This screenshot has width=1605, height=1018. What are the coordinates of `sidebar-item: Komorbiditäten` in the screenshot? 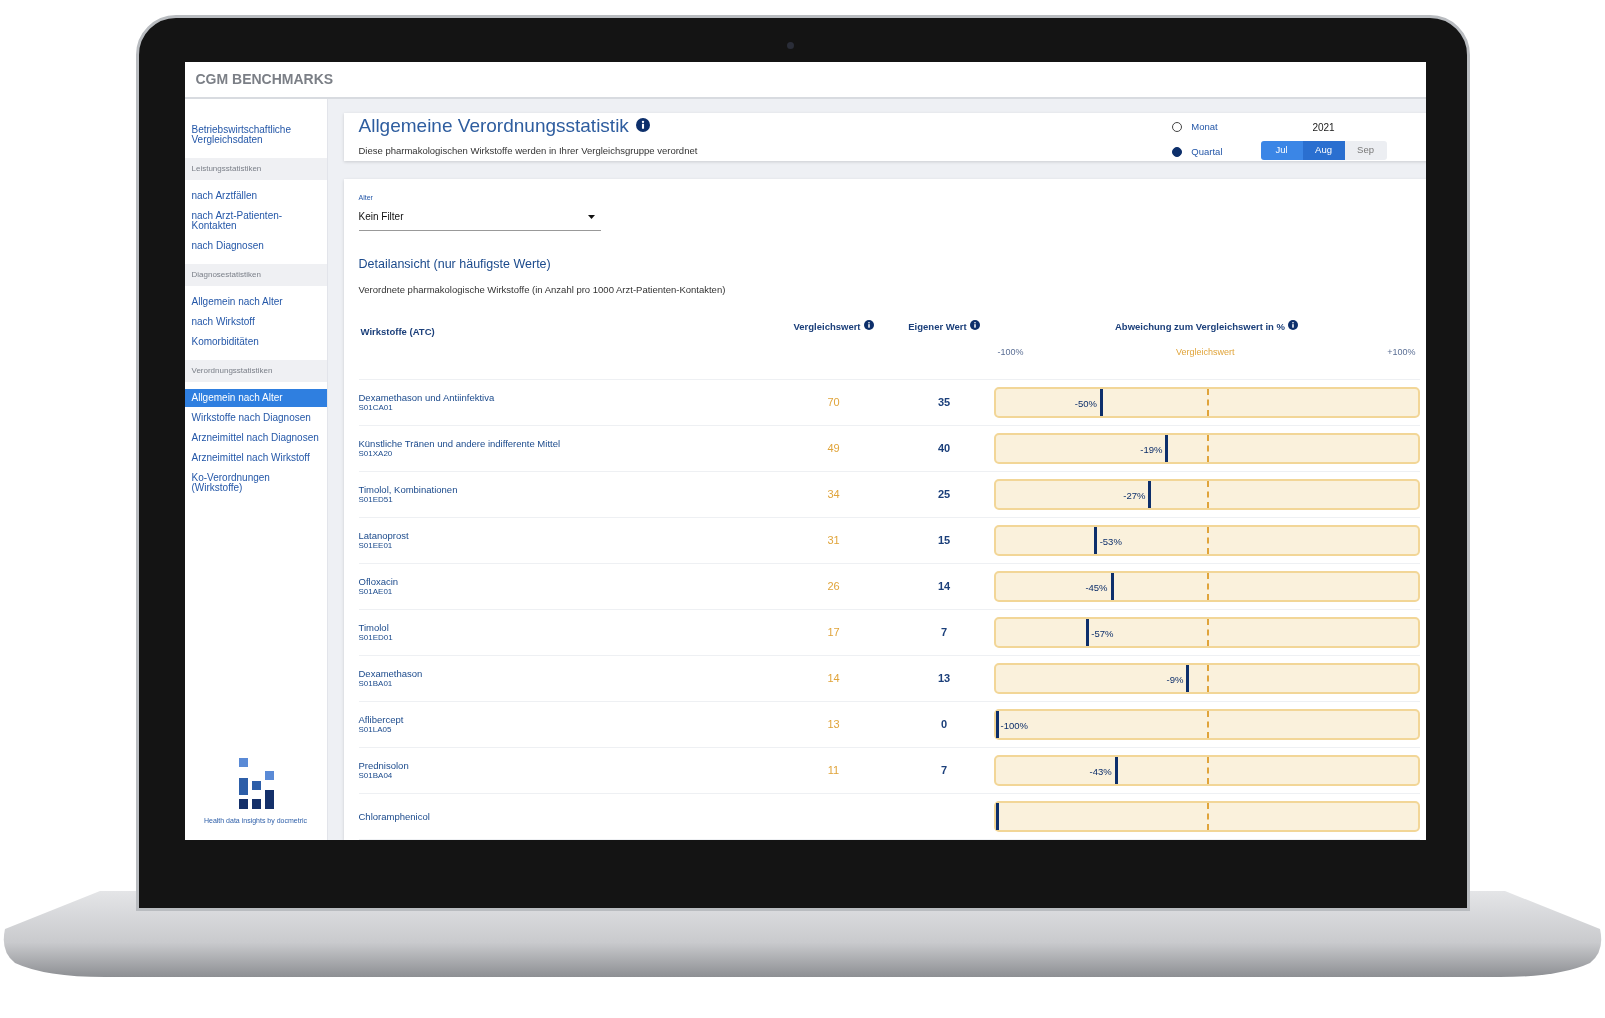 It's located at (255, 342).